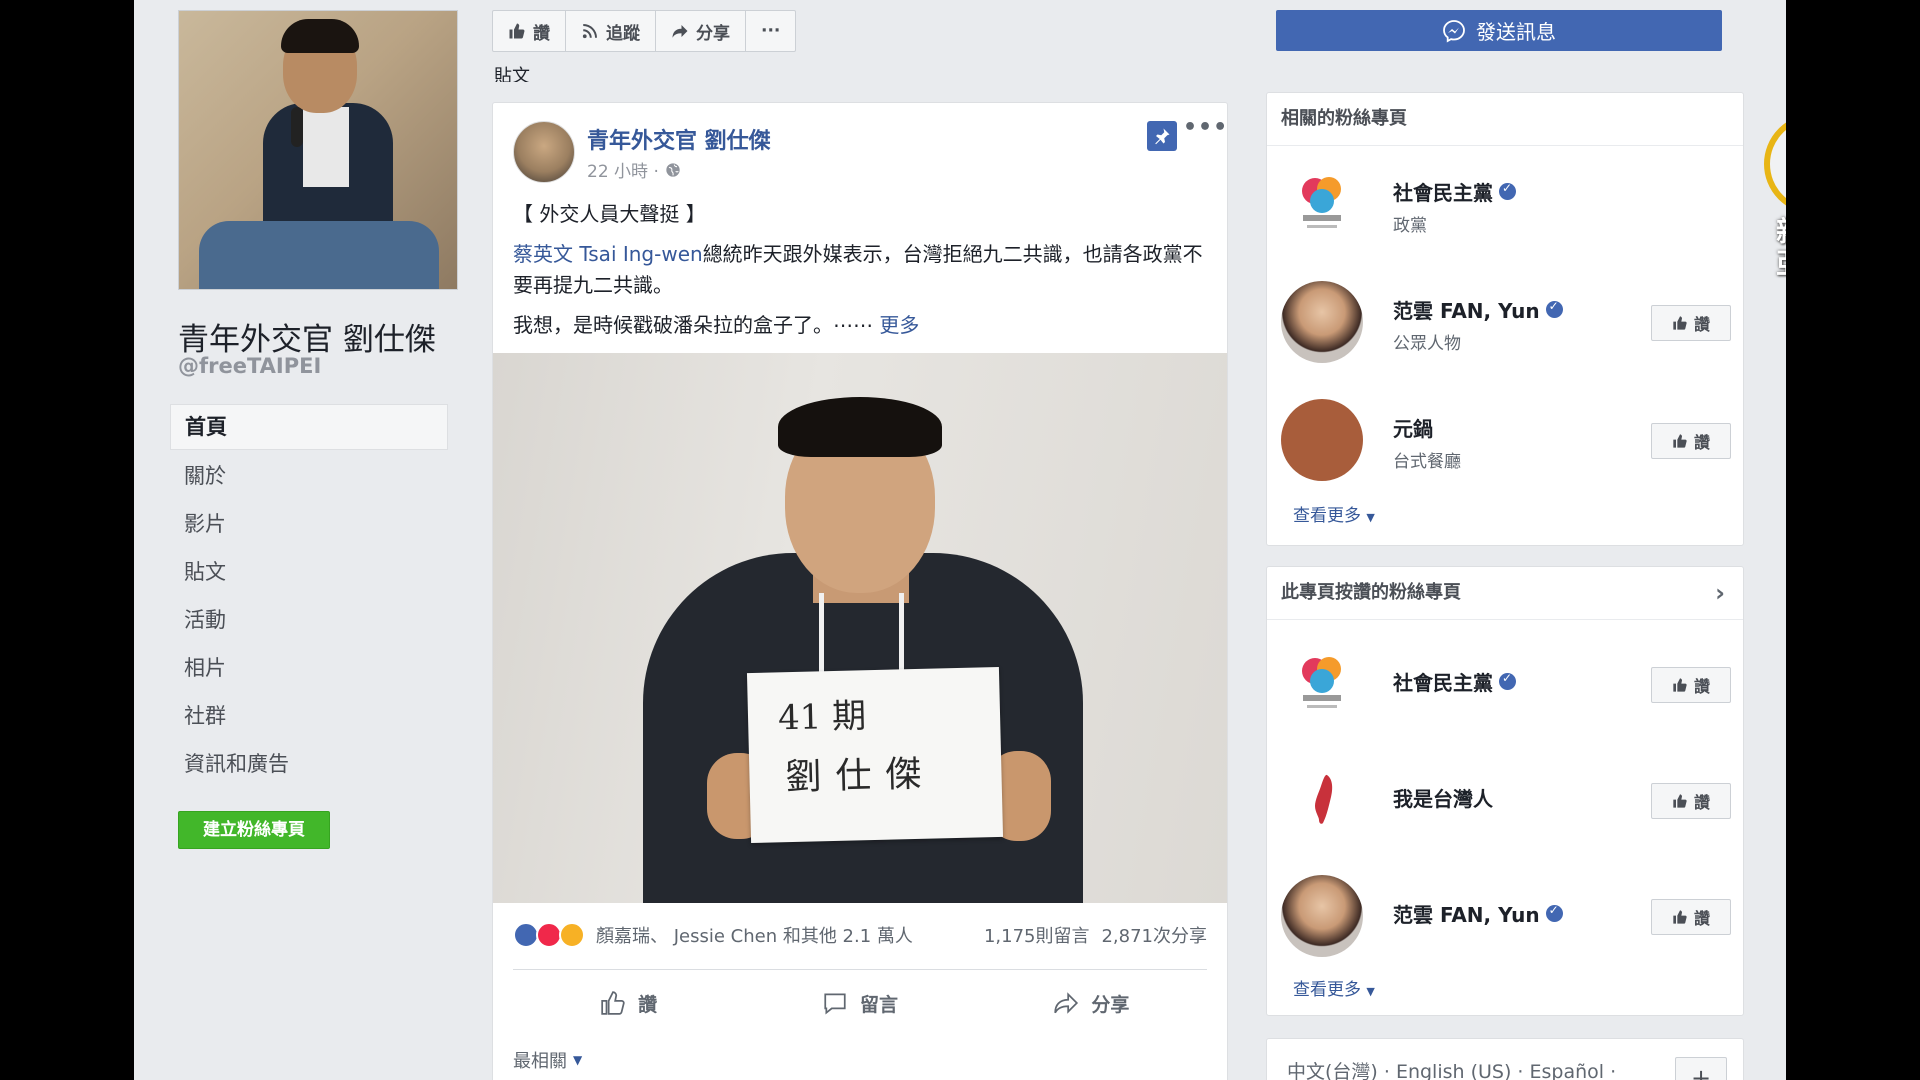 This screenshot has height=1080, width=1920. What do you see at coordinates (1205, 127) in the screenshot?
I see `post-options-button: •••` at bounding box center [1205, 127].